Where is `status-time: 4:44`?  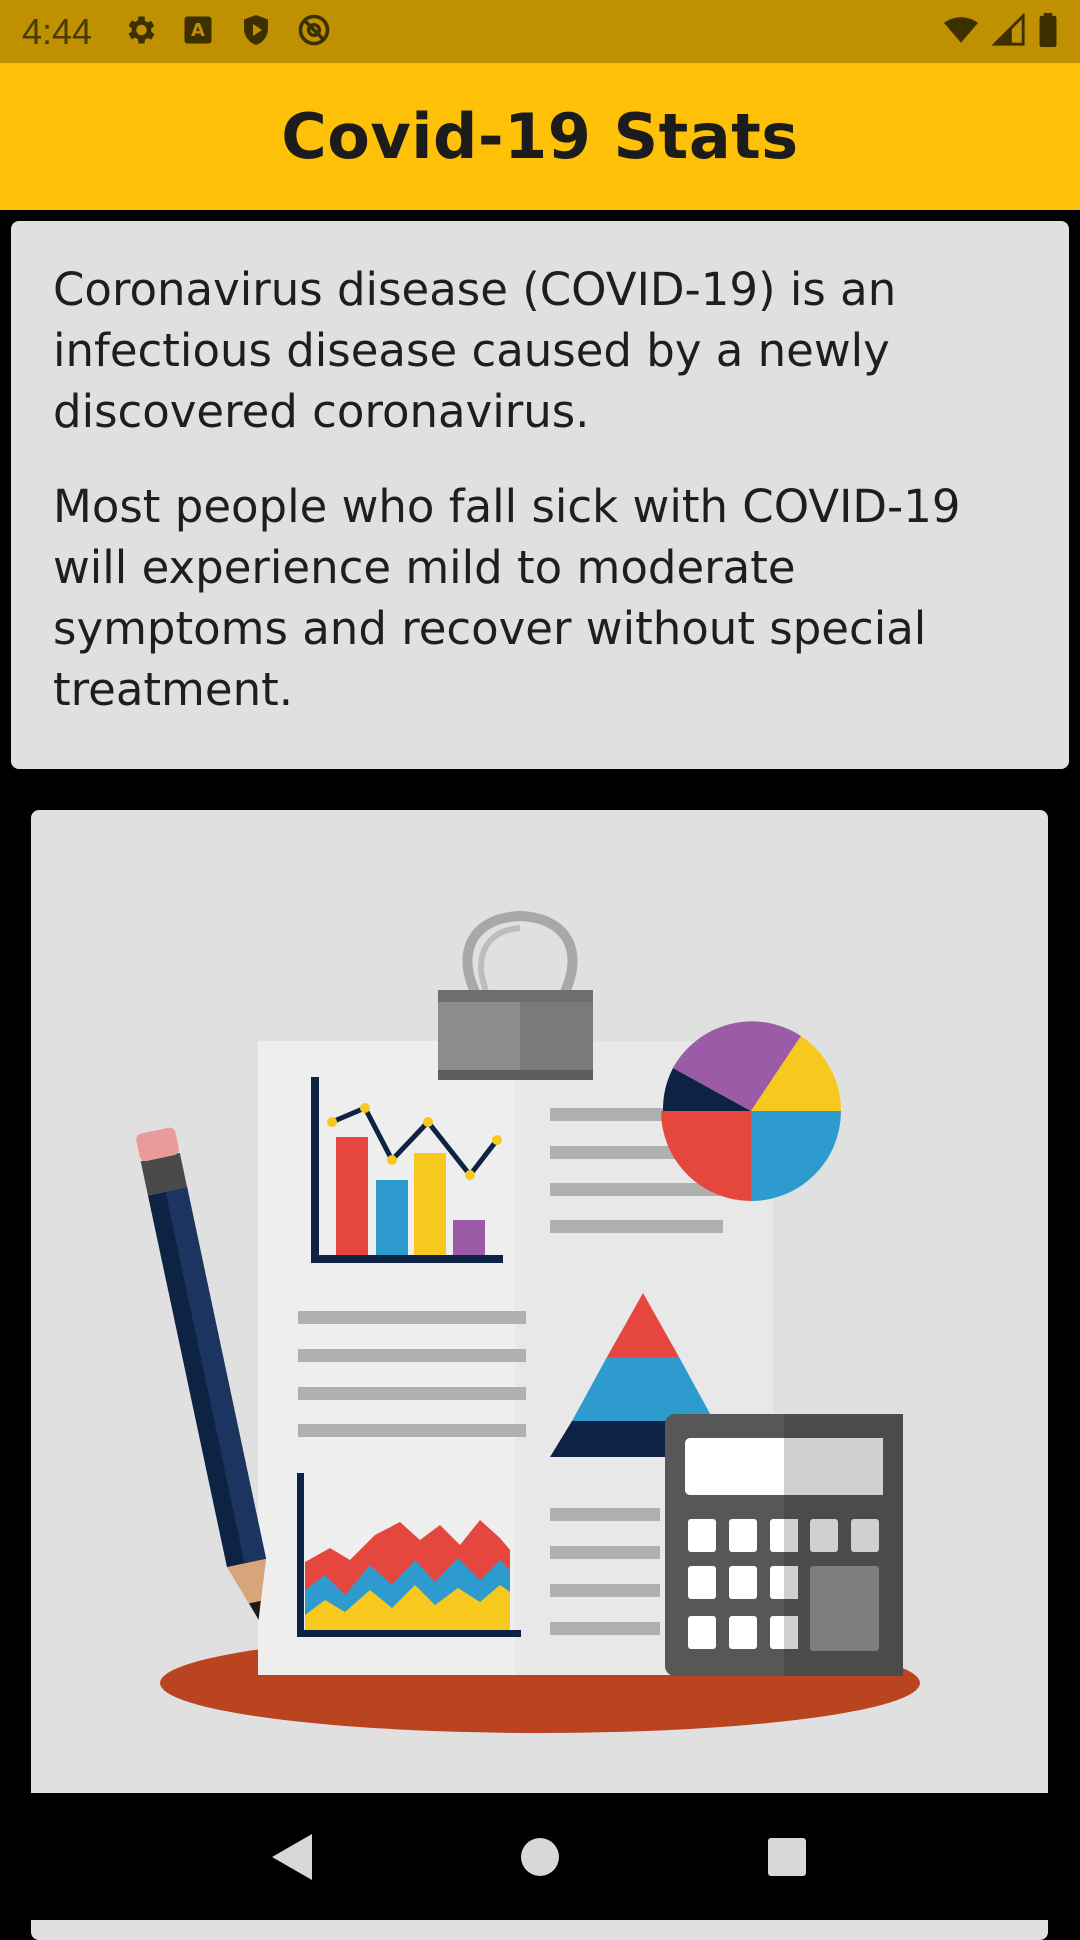
status-time: 4:44 is located at coordinates (57, 31).